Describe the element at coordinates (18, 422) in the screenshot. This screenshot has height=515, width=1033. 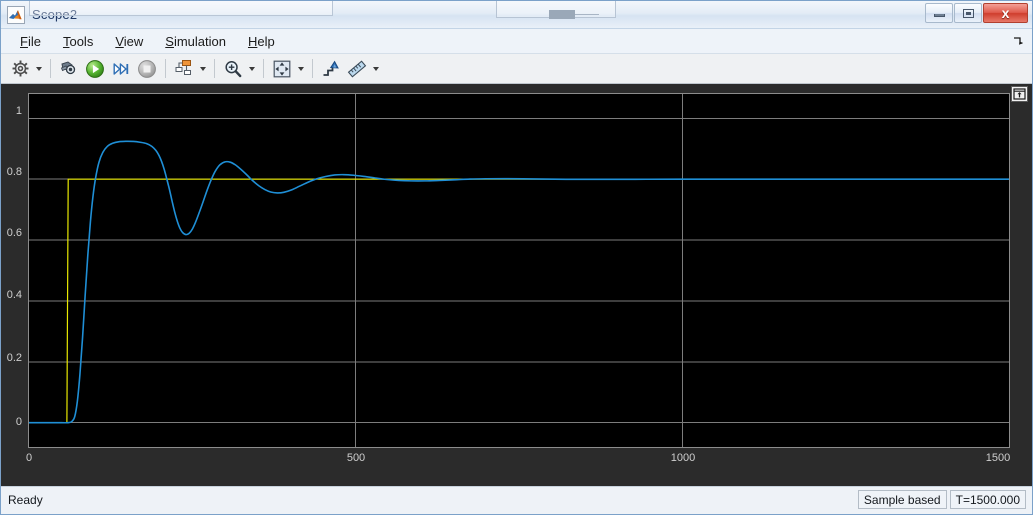
I see `y-tick-label-0: 0` at that location.